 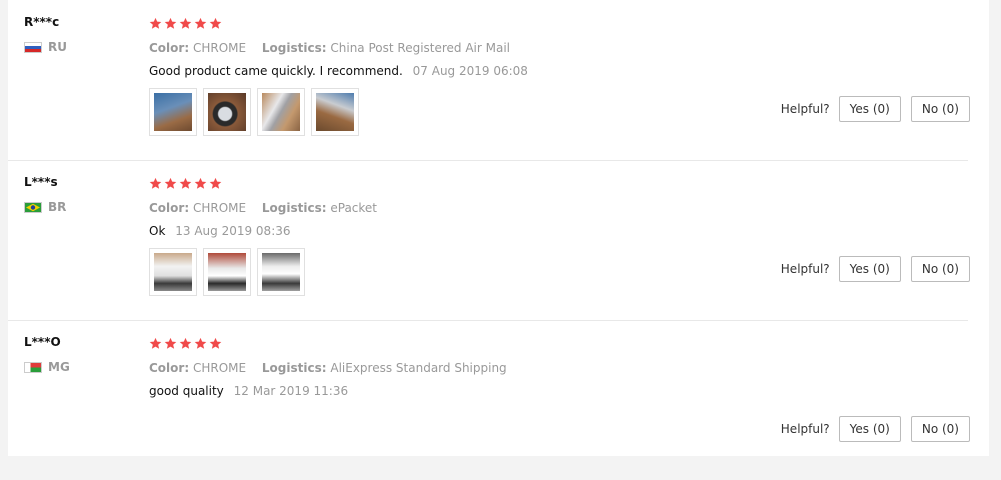 I want to click on reviewer-name: L***s, so click(x=41, y=182).